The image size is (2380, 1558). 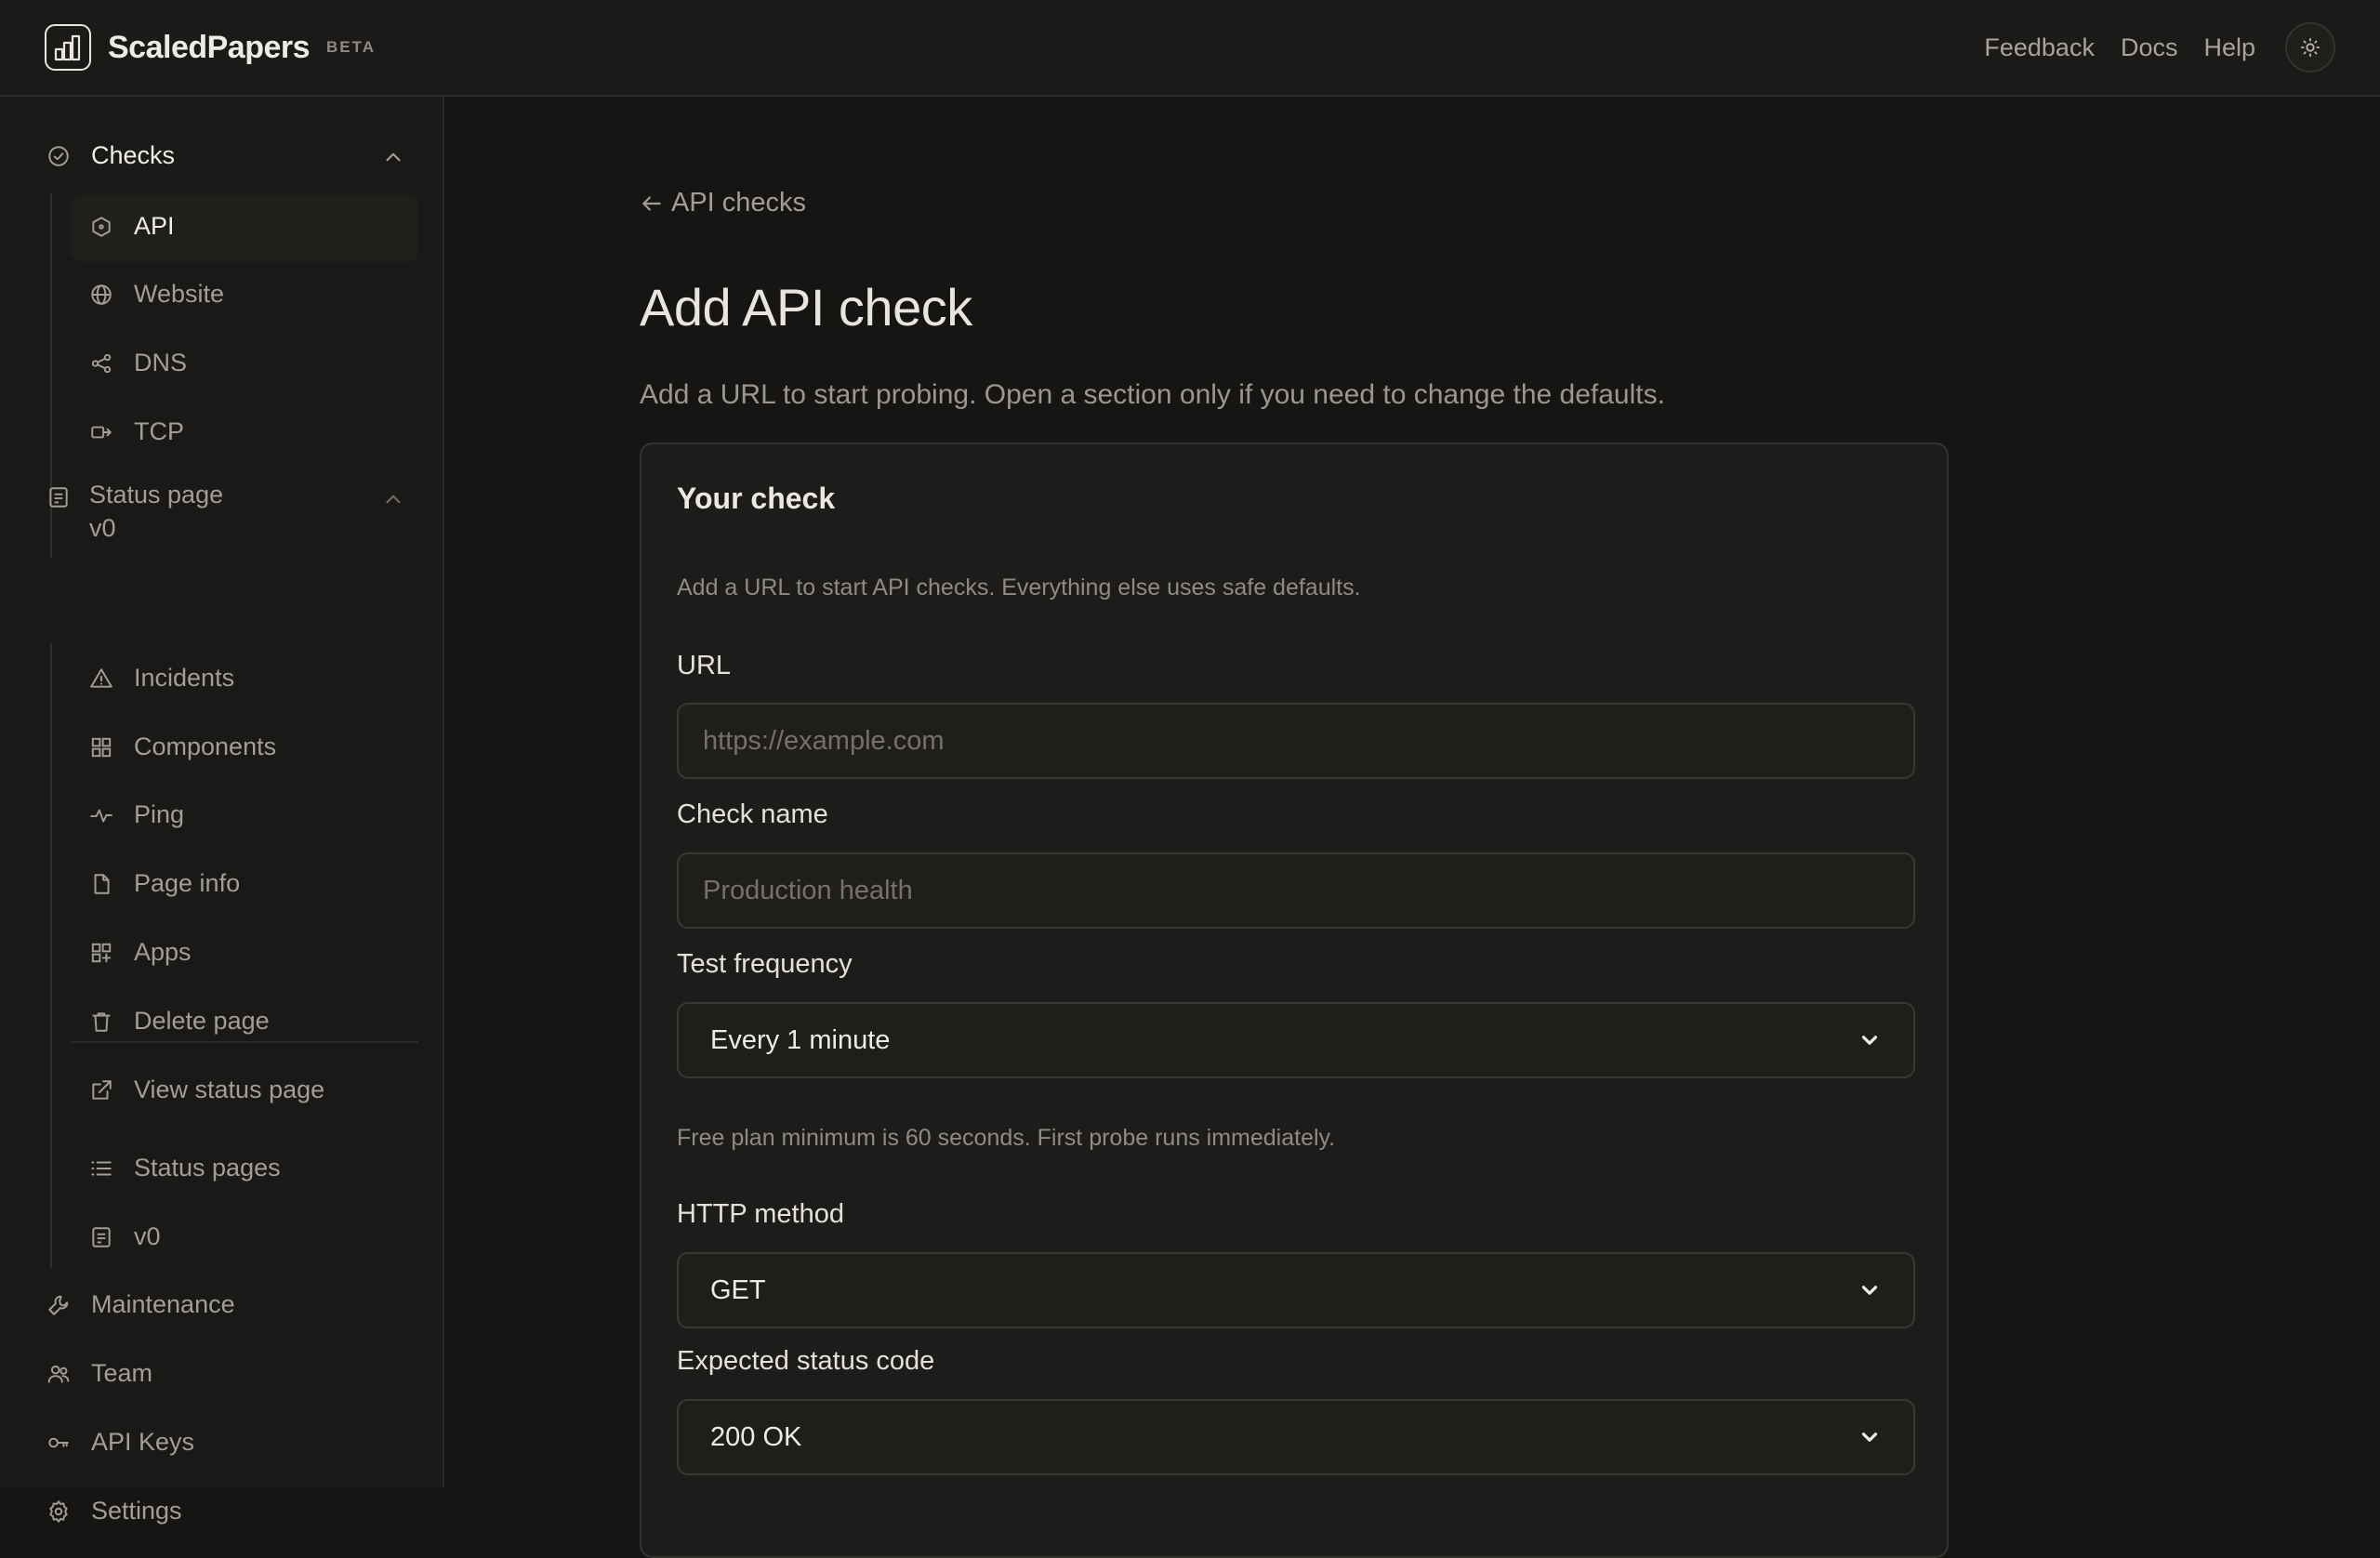 What do you see at coordinates (101, 677) in the screenshot?
I see `warning-triangle-icon` at bounding box center [101, 677].